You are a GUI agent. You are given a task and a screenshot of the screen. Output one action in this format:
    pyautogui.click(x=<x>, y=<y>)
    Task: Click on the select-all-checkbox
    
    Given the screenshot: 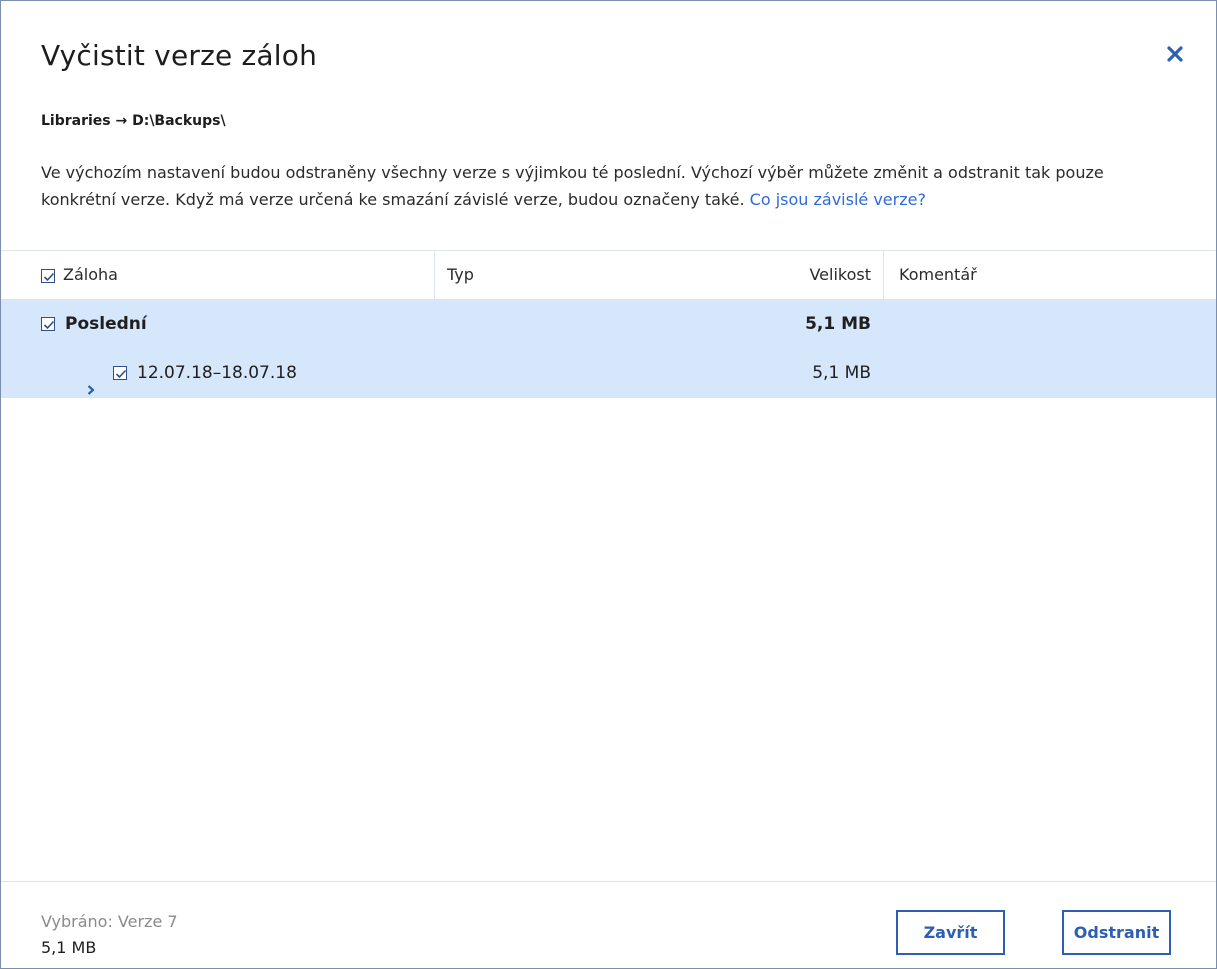 What is the action you would take?
    pyautogui.click(x=48, y=275)
    